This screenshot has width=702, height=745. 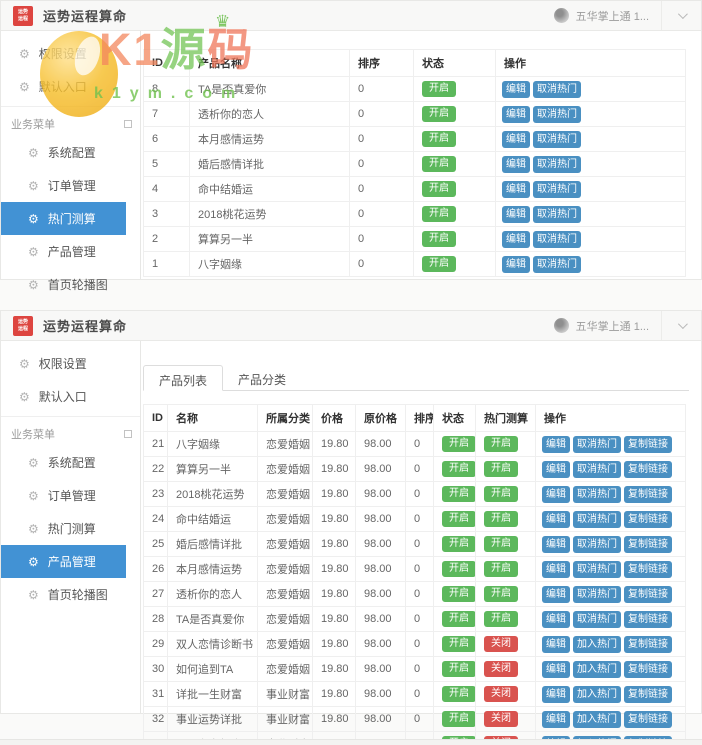 What do you see at coordinates (63, 218) in the screenshot?
I see `sidebar-item: ⚙︎ 热门测算` at bounding box center [63, 218].